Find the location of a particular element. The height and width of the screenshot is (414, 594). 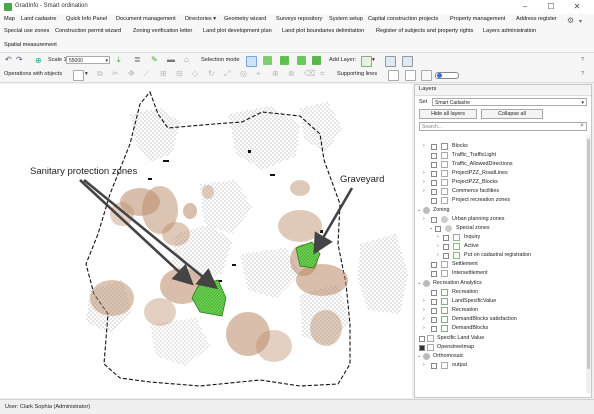

set-label: Set is located at coordinates (423, 102).